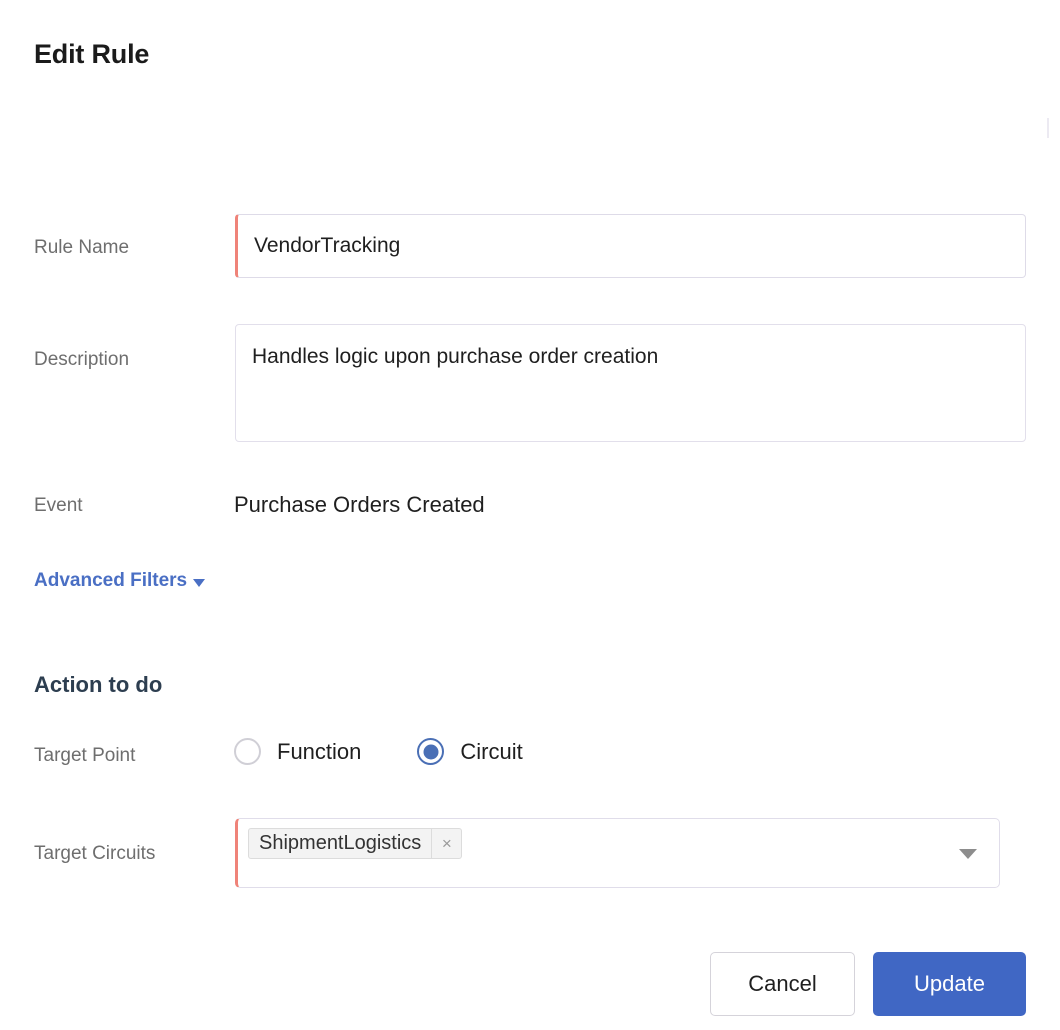  Describe the element at coordinates (431, 751) in the screenshot. I see `radio-circle-selected-icon` at that location.